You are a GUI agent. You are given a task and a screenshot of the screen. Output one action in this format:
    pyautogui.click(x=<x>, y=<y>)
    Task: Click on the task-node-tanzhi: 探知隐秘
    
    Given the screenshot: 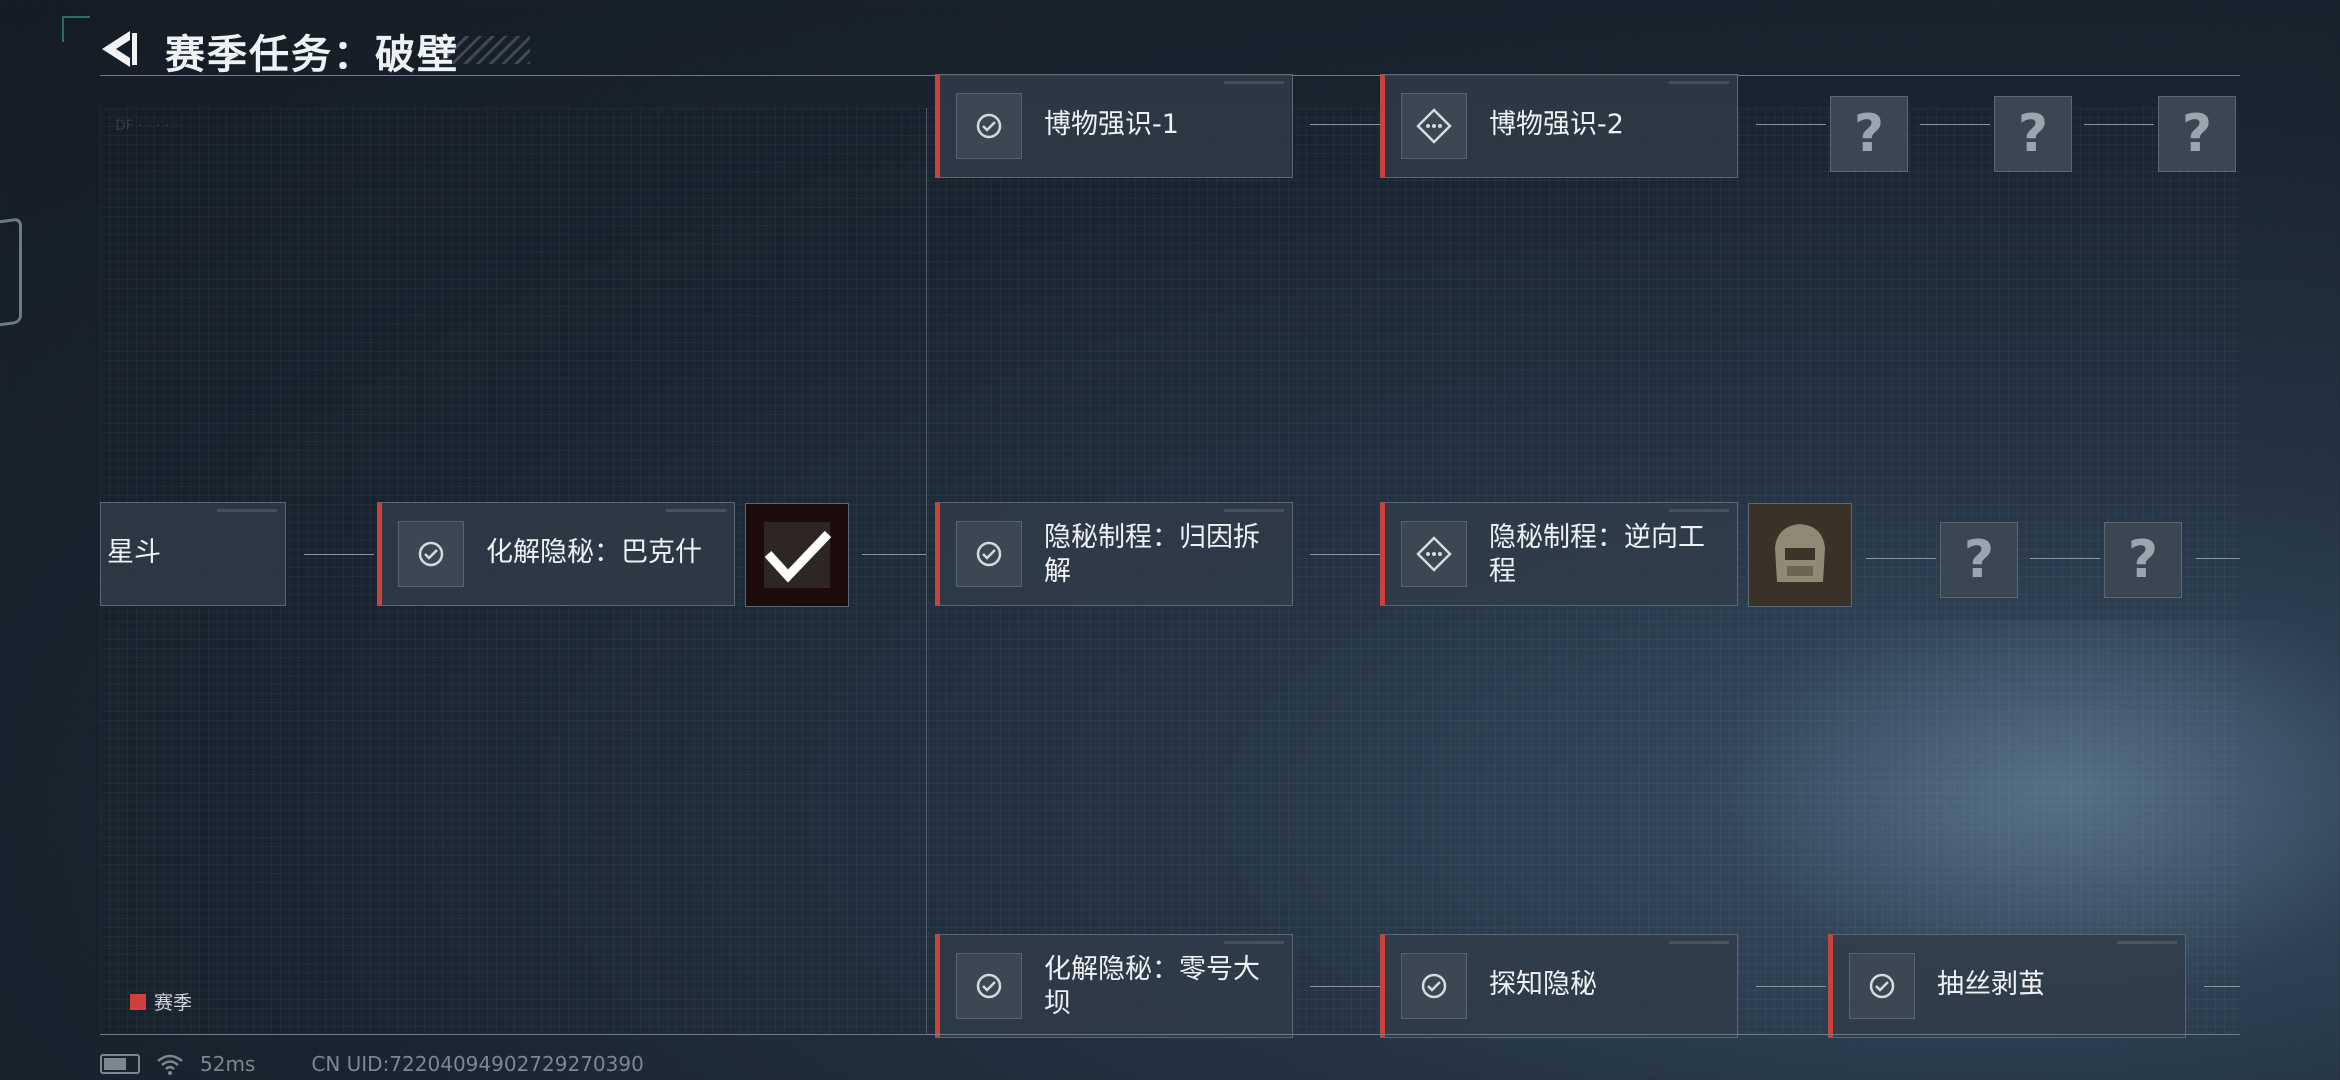 What is the action you would take?
    pyautogui.click(x=1559, y=986)
    